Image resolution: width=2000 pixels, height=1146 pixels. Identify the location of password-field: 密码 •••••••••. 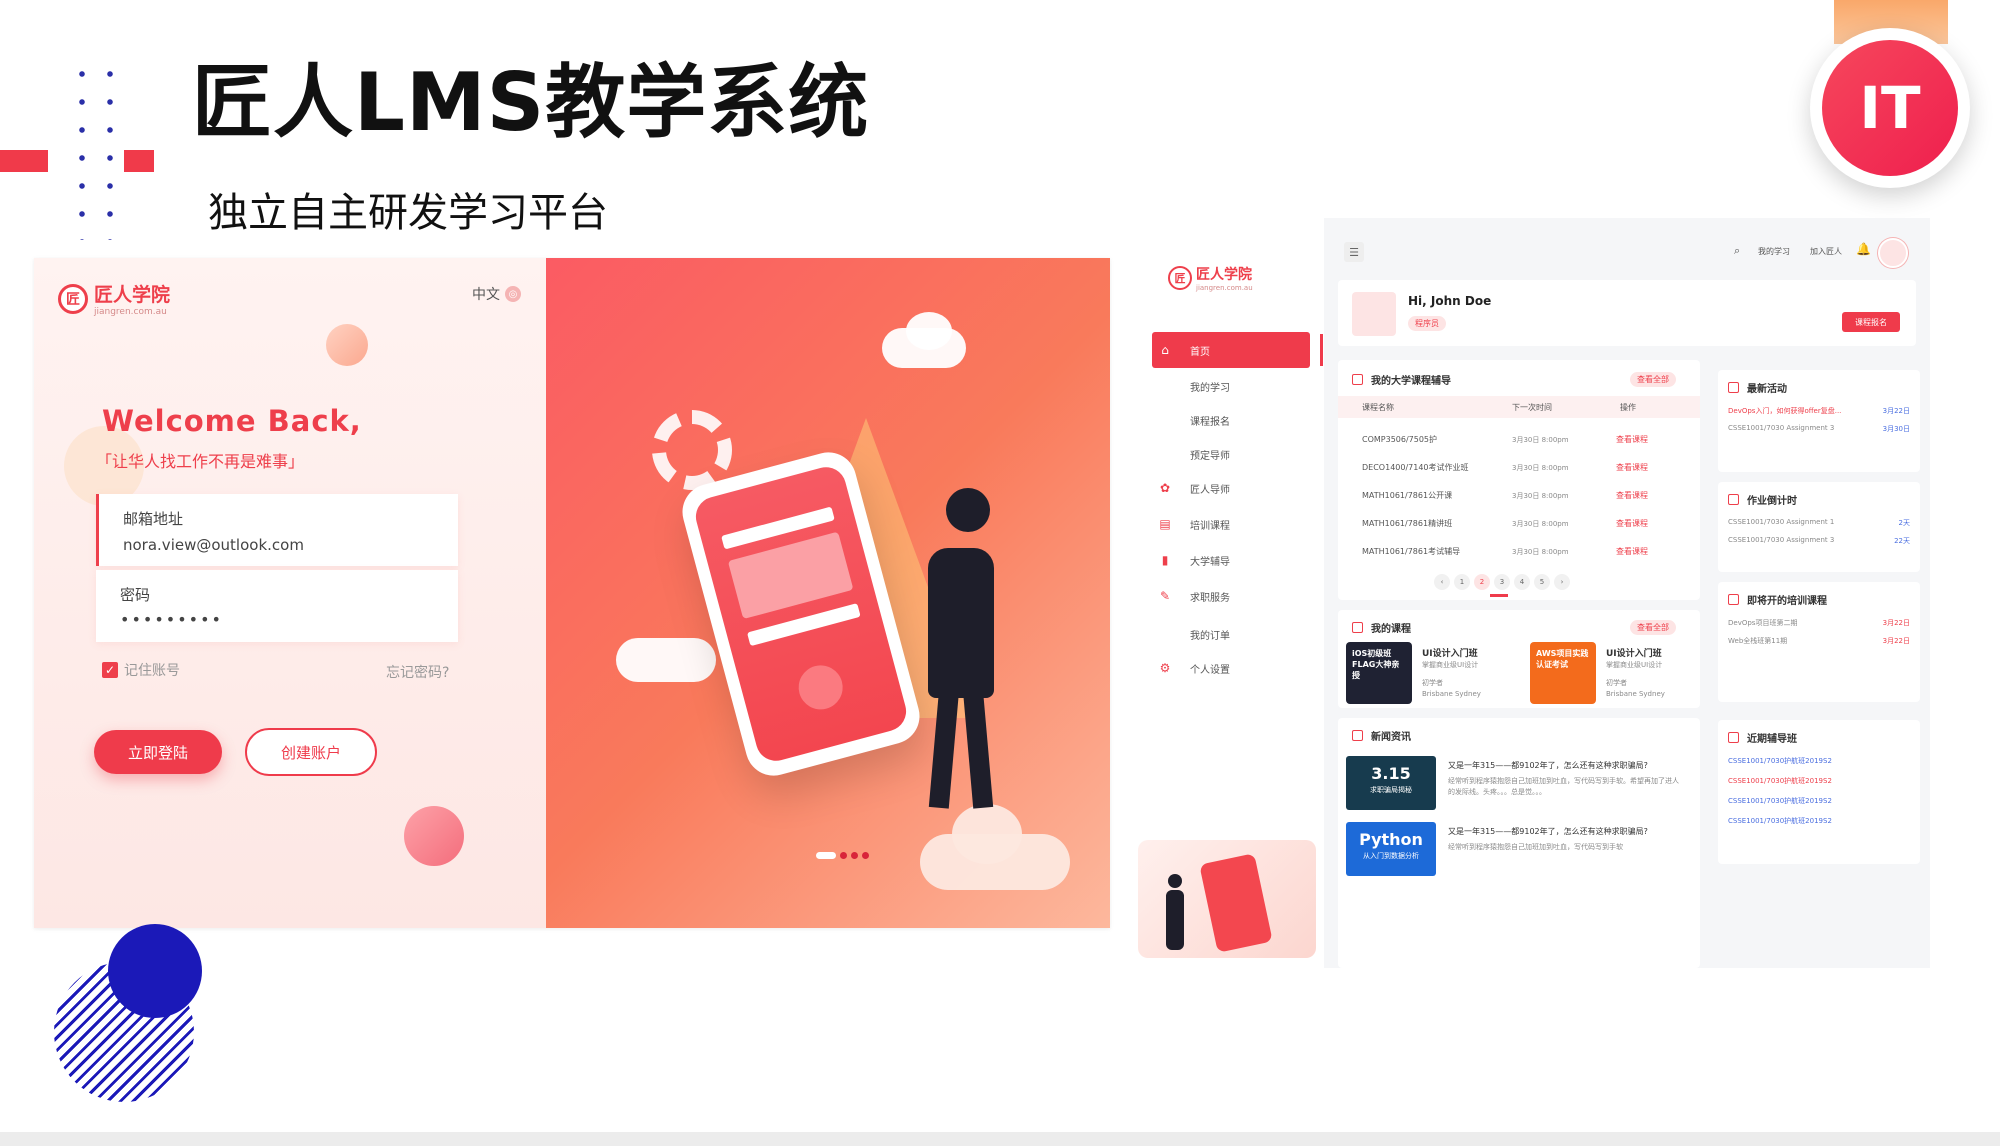
(277, 606).